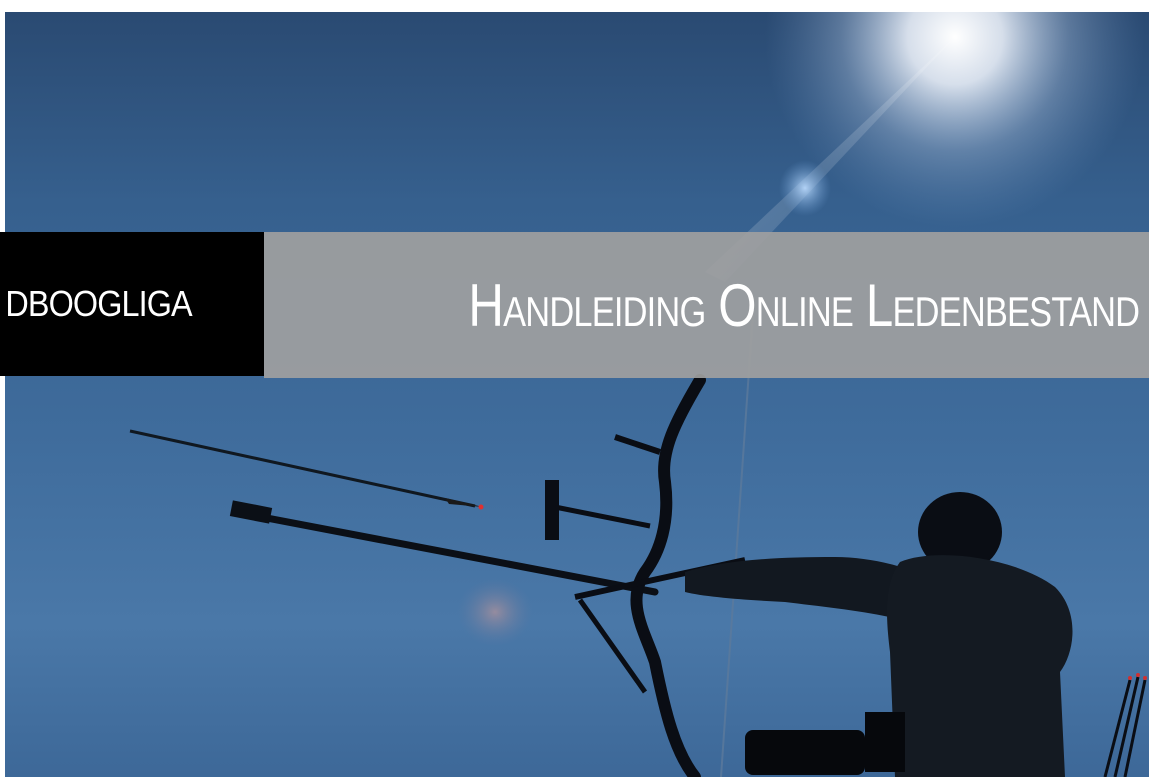 This screenshot has height=777, width=1149. I want to click on title-band: Handleiding Online Ledenbestand, so click(706, 305).